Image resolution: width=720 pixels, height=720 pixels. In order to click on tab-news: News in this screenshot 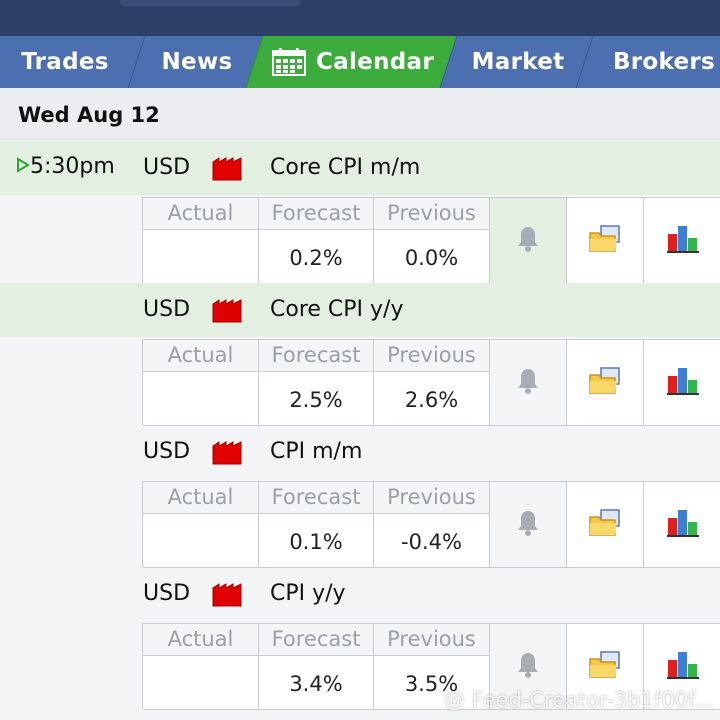, I will do `click(197, 62)`.